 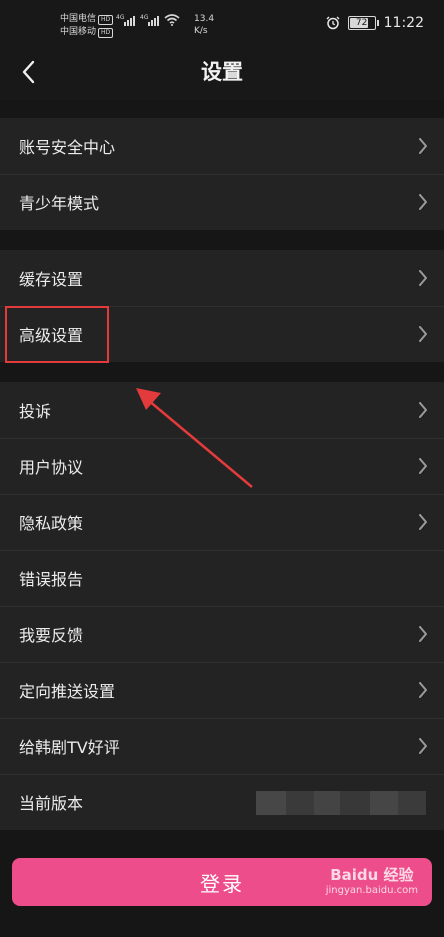 I want to click on settings-group-account: 账号安全中心 青少年模式, so click(x=222, y=174).